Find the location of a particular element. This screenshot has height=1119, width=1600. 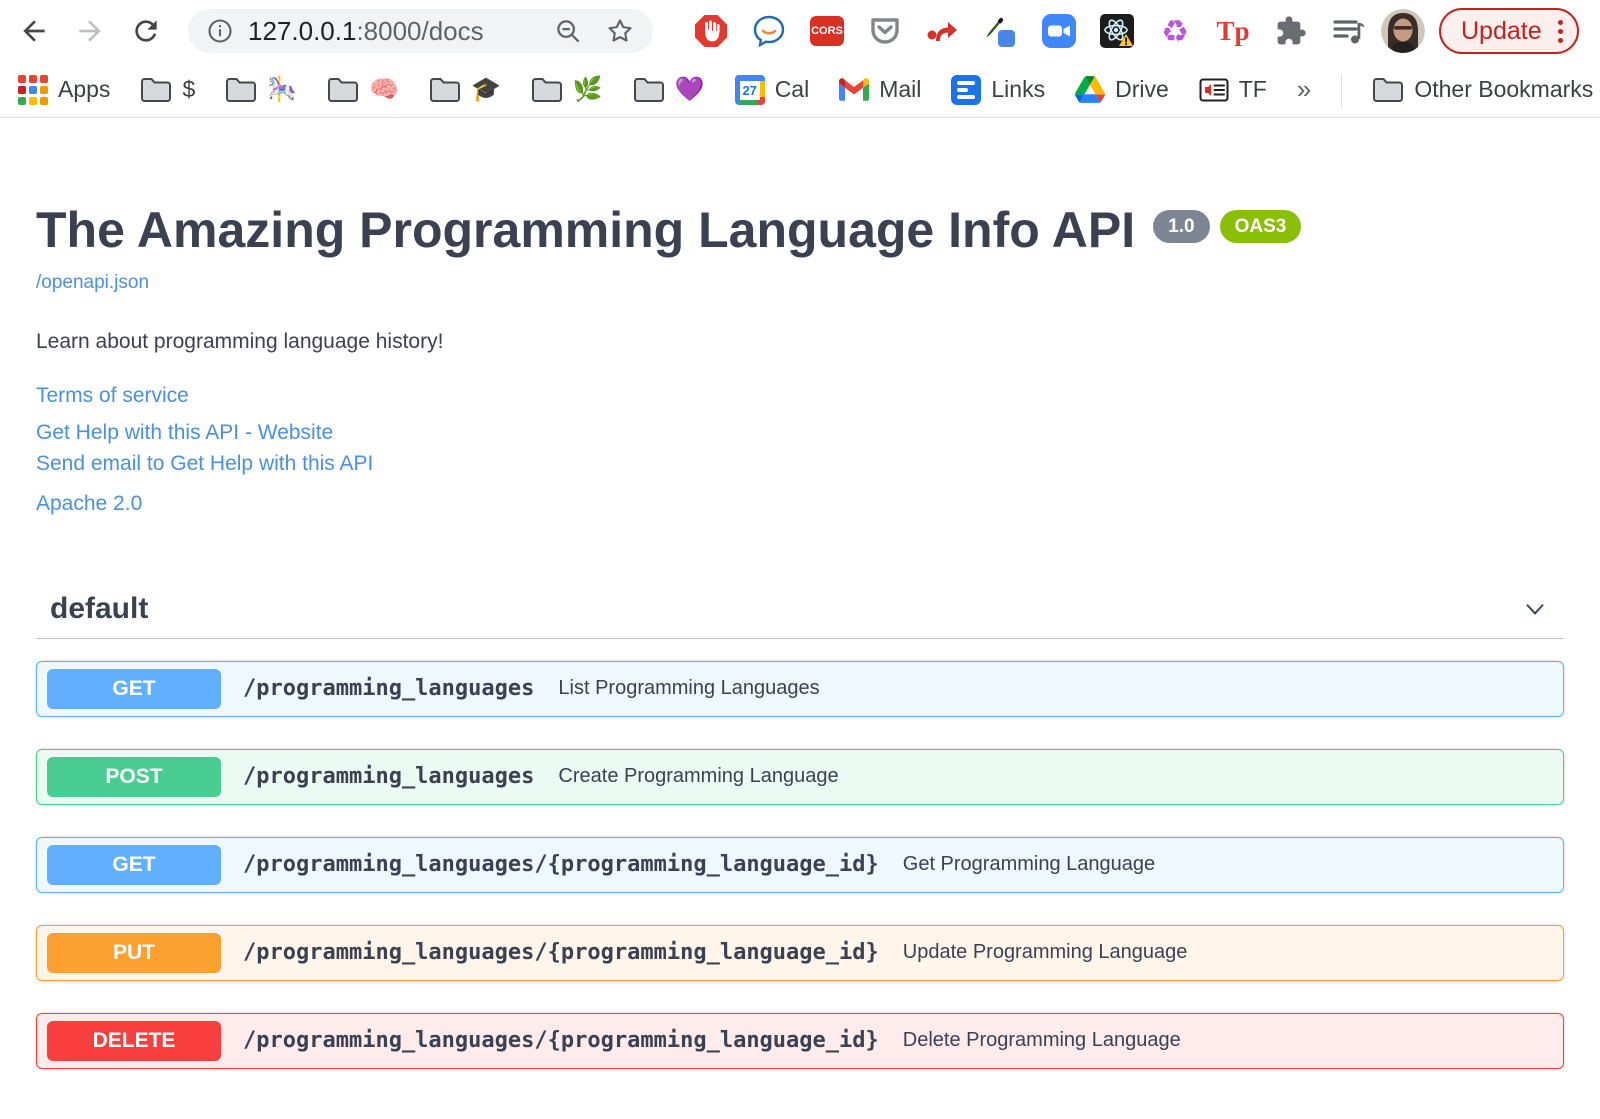

bookmark-folder-dollar: $ is located at coordinates (167, 89).